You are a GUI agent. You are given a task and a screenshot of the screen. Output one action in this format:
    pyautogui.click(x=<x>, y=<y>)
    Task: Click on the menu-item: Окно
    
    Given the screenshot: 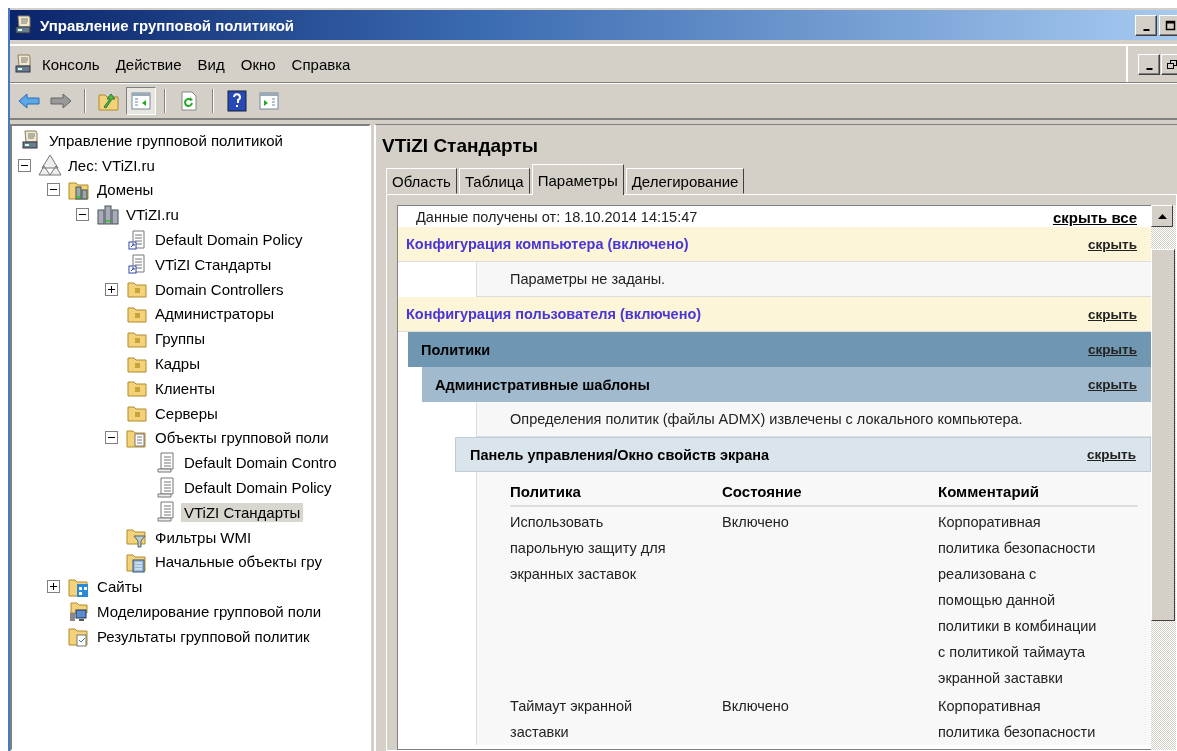 What is the action you would take?
    pyautogui.click(x=258, y=64)
    